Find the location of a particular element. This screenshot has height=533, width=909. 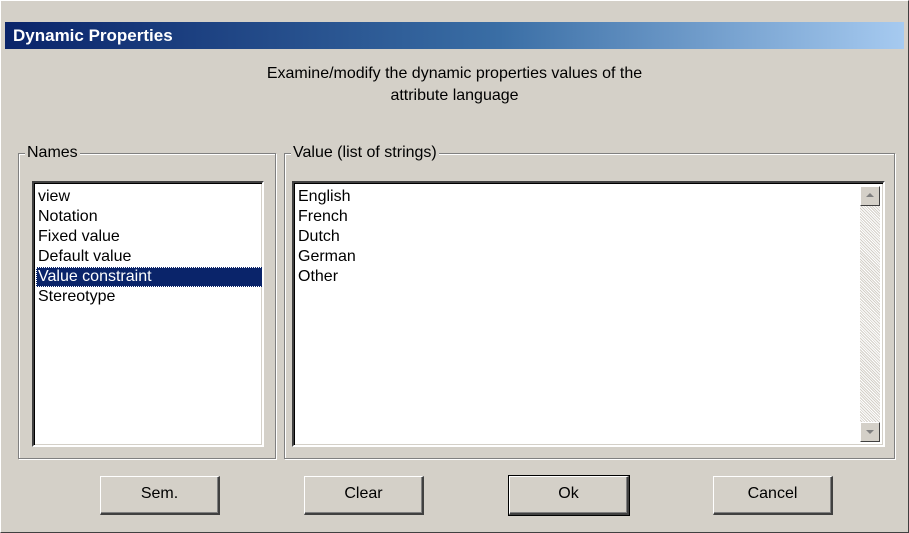

value-item-french: French is located at coordinates (327, 217).